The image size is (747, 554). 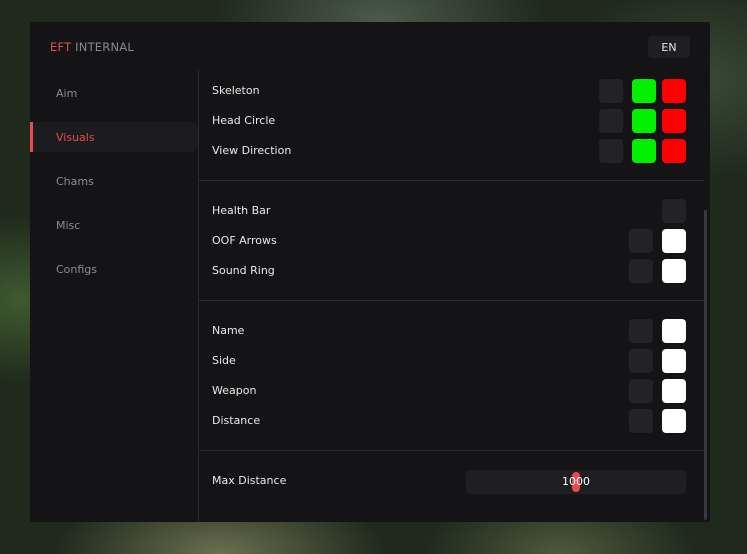 What do you see at coordinates (674, 121) in the screenshot?
I see `head-circle-invisible-color-swatch` at bounding box center [674, 121].